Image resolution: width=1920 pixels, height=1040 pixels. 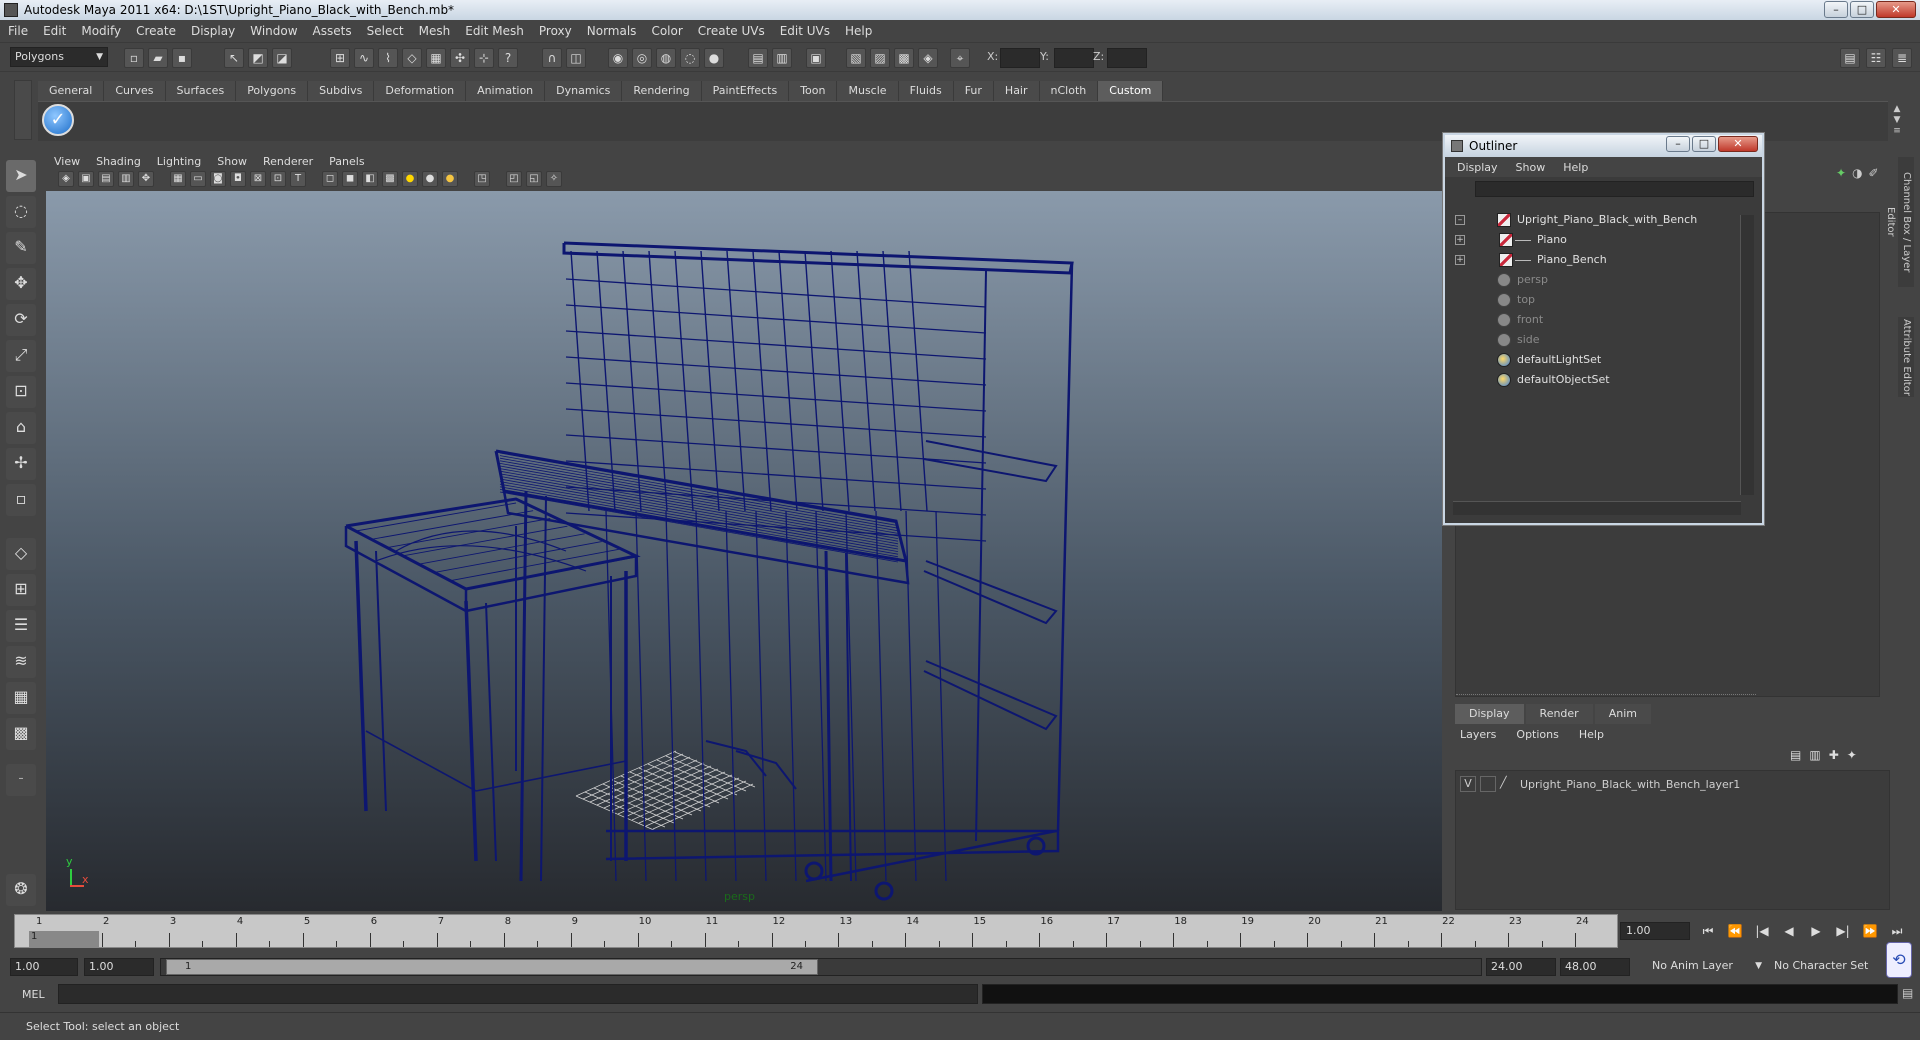 I want to click on channel-keyable-icon: ✦, so click(x=1841, y=173).